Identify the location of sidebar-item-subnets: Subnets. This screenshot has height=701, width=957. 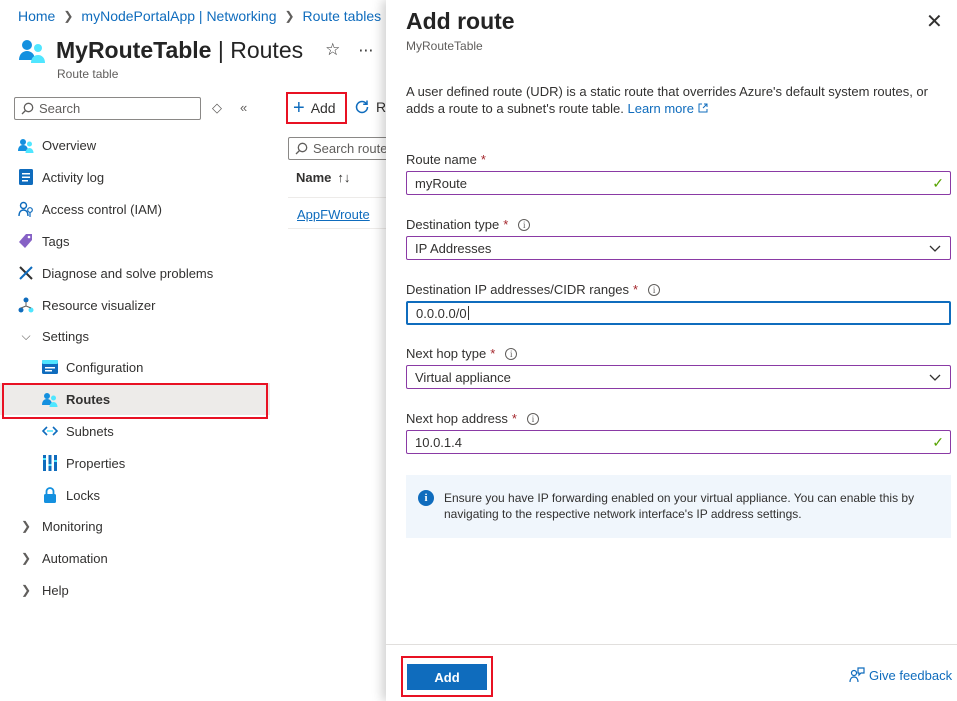
(135, 431).